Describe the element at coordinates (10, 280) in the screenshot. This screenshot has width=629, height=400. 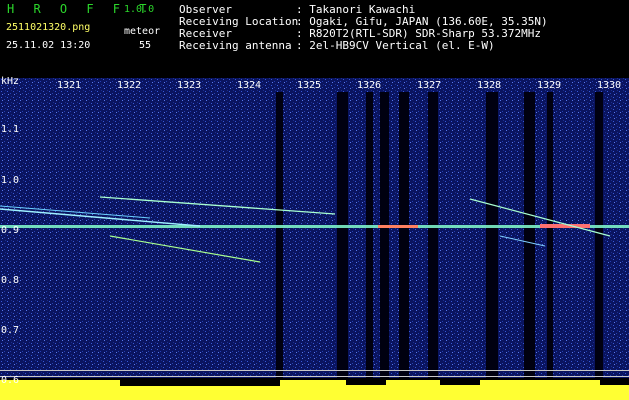
I see `y-tick-label: 0.8` at that location.